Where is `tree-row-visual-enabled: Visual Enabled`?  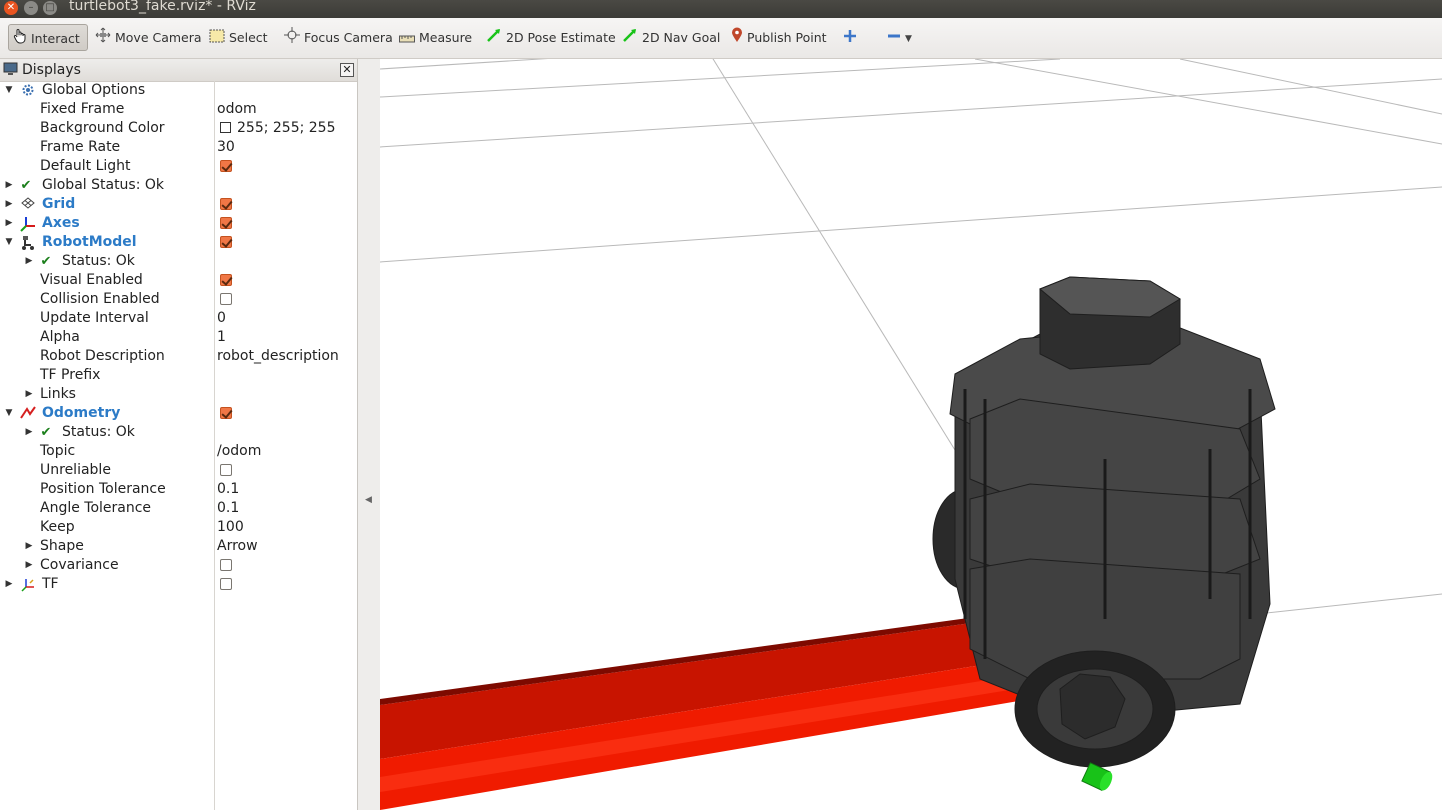 tree-row-visual-enabled: Visual Enabled is located at coordinates (178, 280).